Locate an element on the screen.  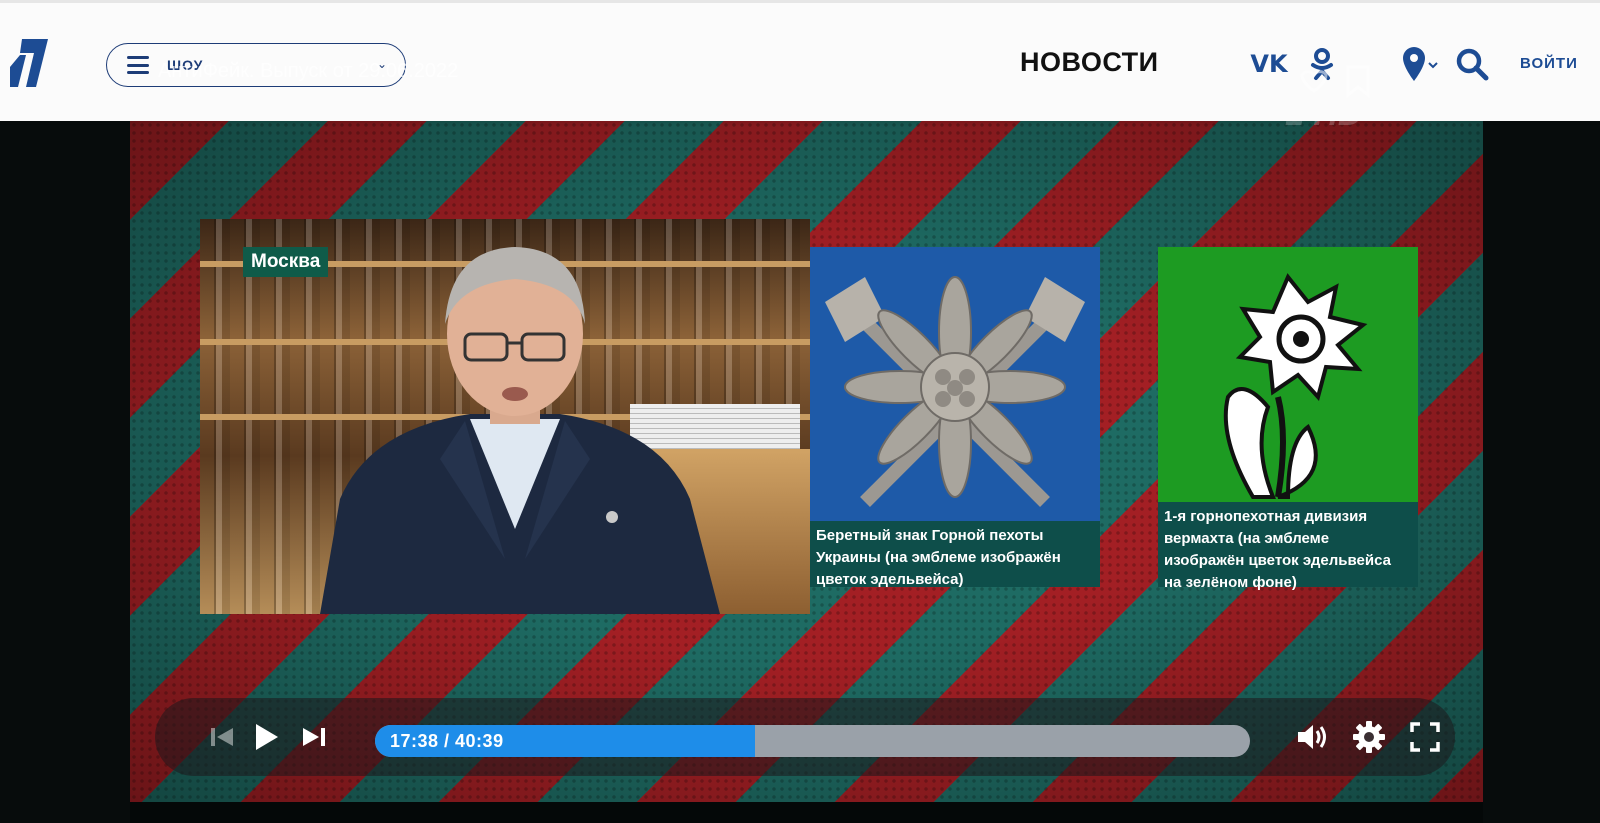
skip-previous-icon is located at coordinates (222, 737).